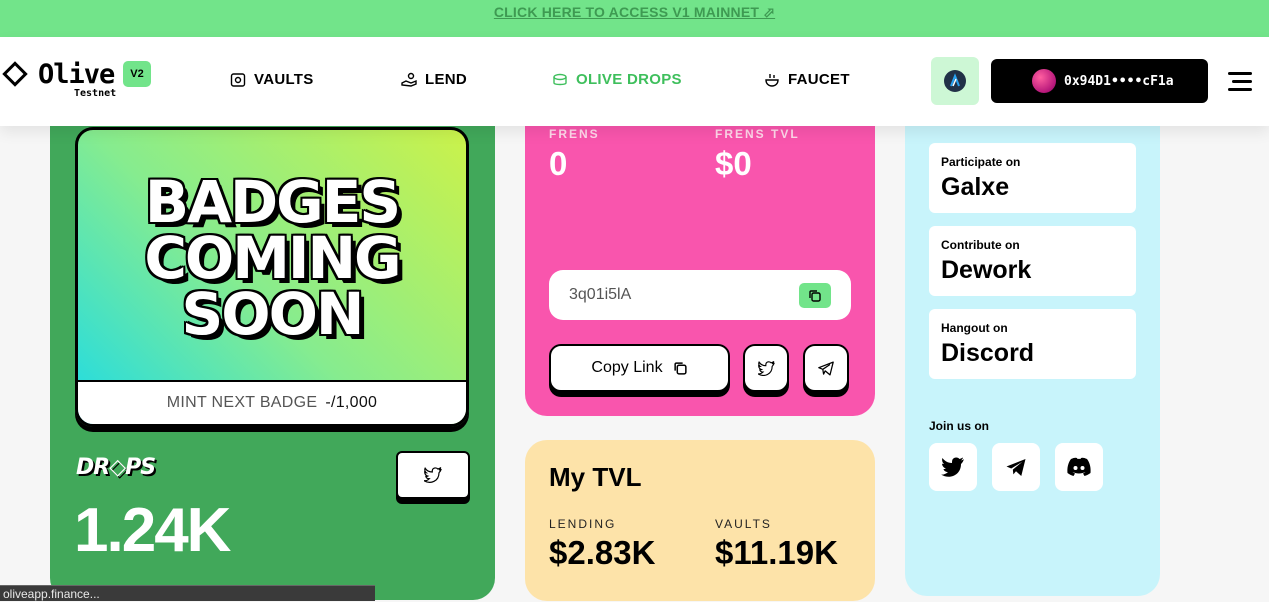 The image size is (1269, 602). I want to click on version-badge: V2, so click(137, 74).